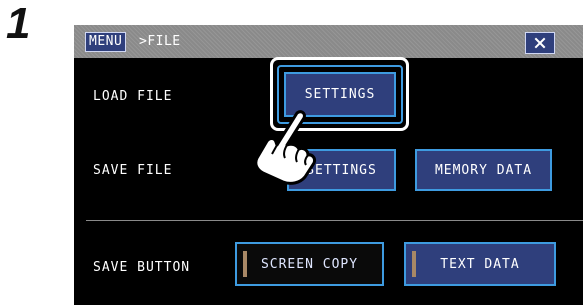 This screenshot has width=583, height=305. Describe the element at coordinates (340, 94) in the screenshot. I see `load-settings-label: SETTINGS` at that location.